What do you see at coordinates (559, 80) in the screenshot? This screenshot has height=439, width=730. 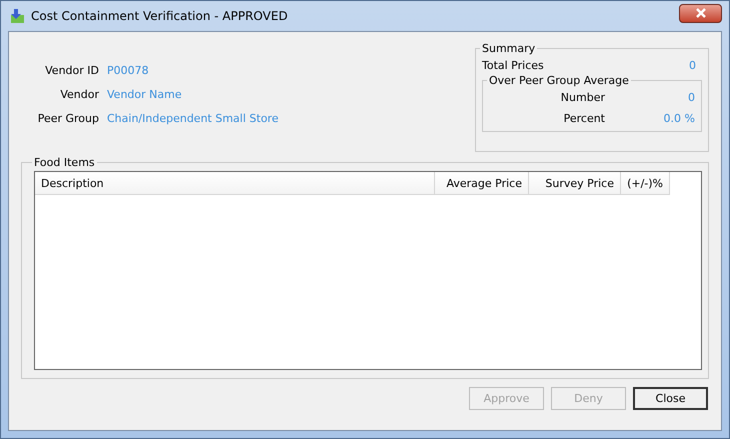 I see `group-title: Over Peer Group Average` at bounding box center [559, 80].